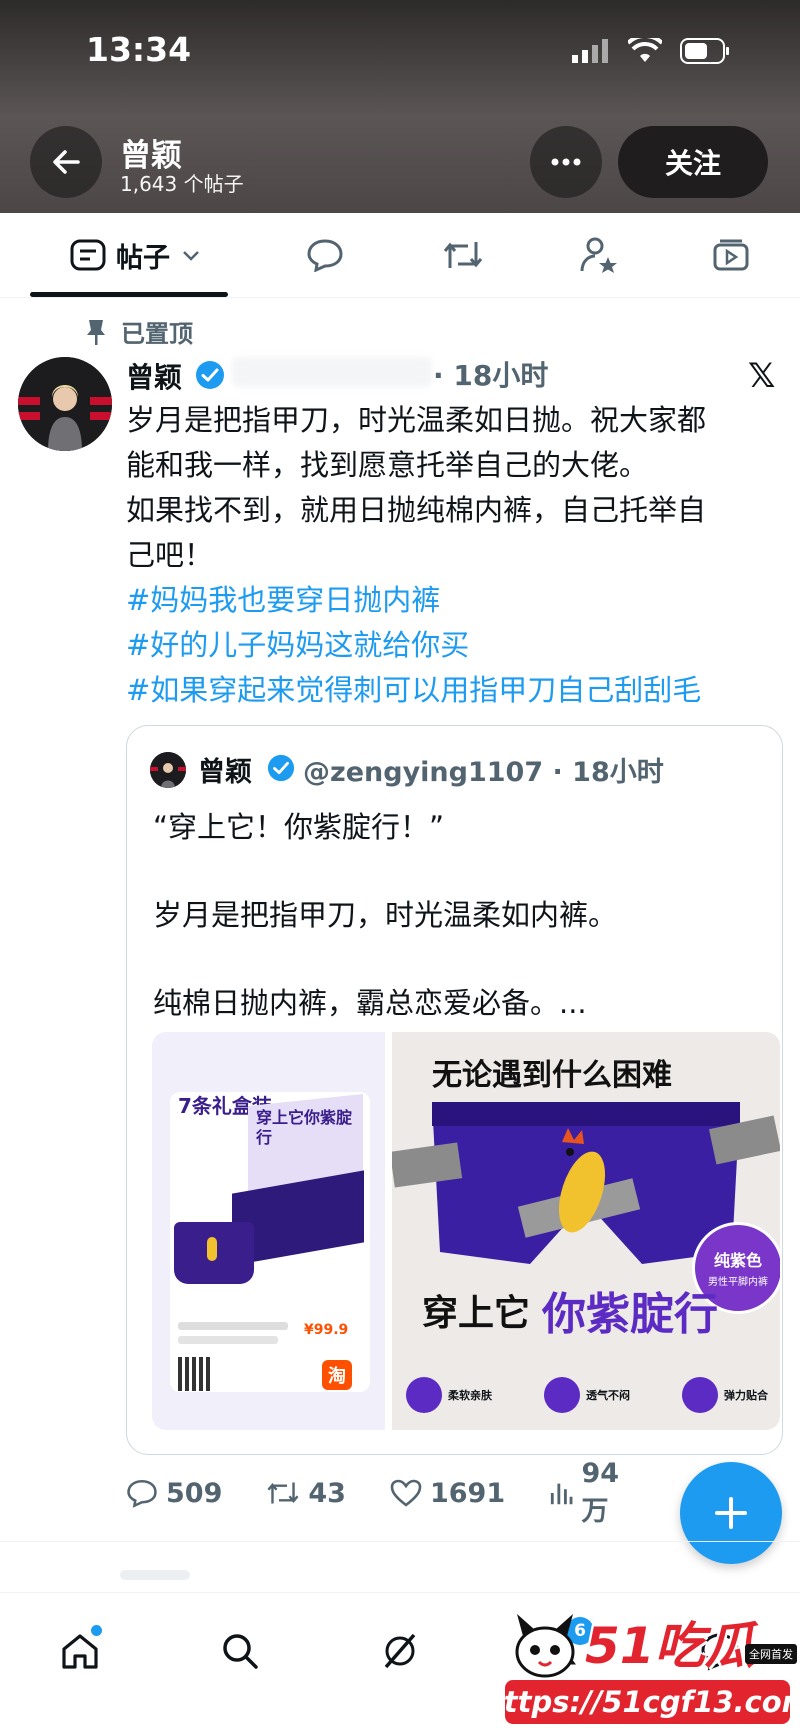 The width and height of the screenshot is (800, 1736). I want to click on compose-fab-button, so click(731, 1513).